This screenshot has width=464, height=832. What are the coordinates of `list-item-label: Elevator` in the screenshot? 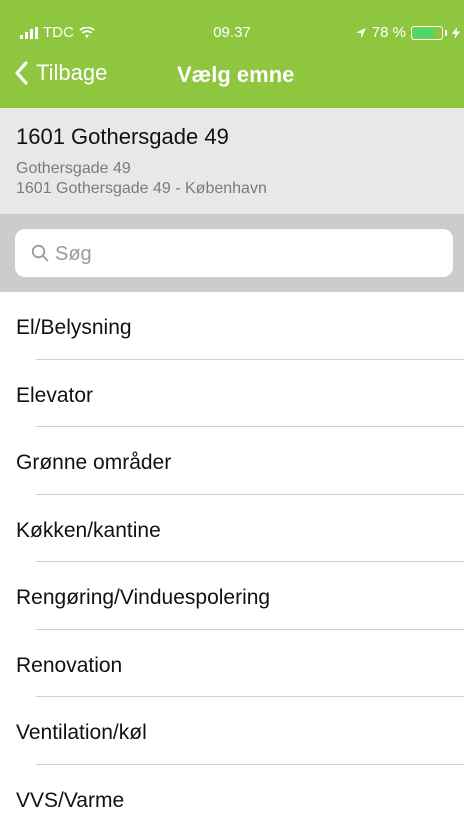 It's located at (54, 396).